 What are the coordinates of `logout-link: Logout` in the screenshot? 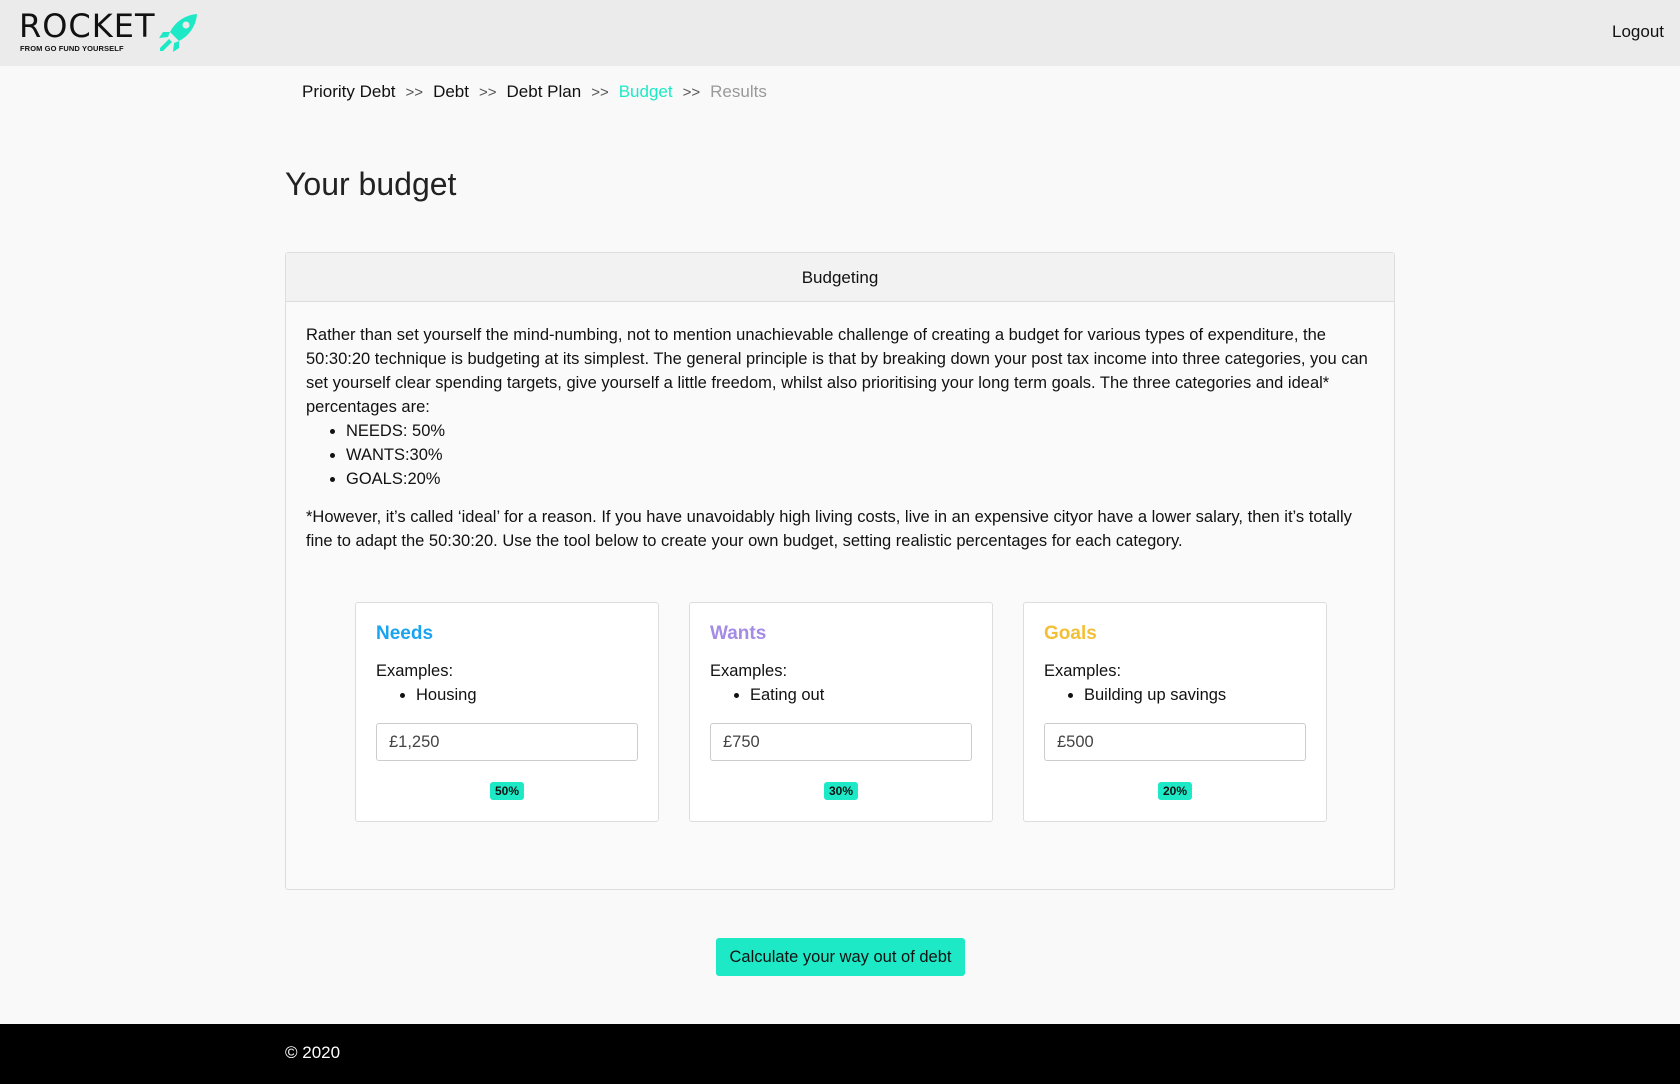 It's located at (1638, 32).